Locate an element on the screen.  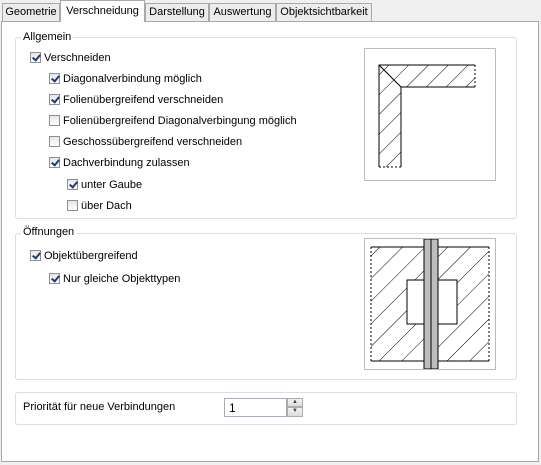
prioritaet-spinner: ▲ ▼ is located at coordinates (263, 407).